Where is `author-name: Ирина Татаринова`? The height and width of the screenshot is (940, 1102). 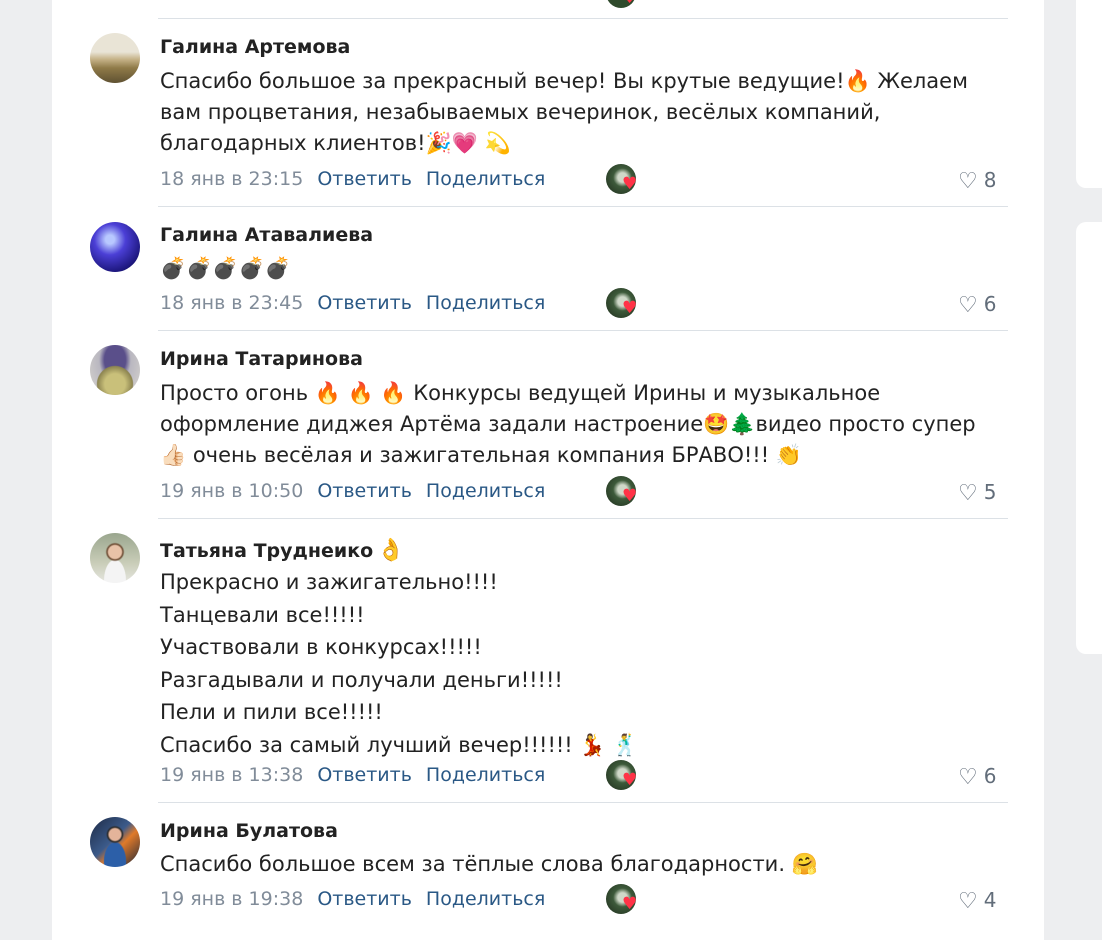 author-name: Ирина Татаринова is located at coordinates (261, 359).